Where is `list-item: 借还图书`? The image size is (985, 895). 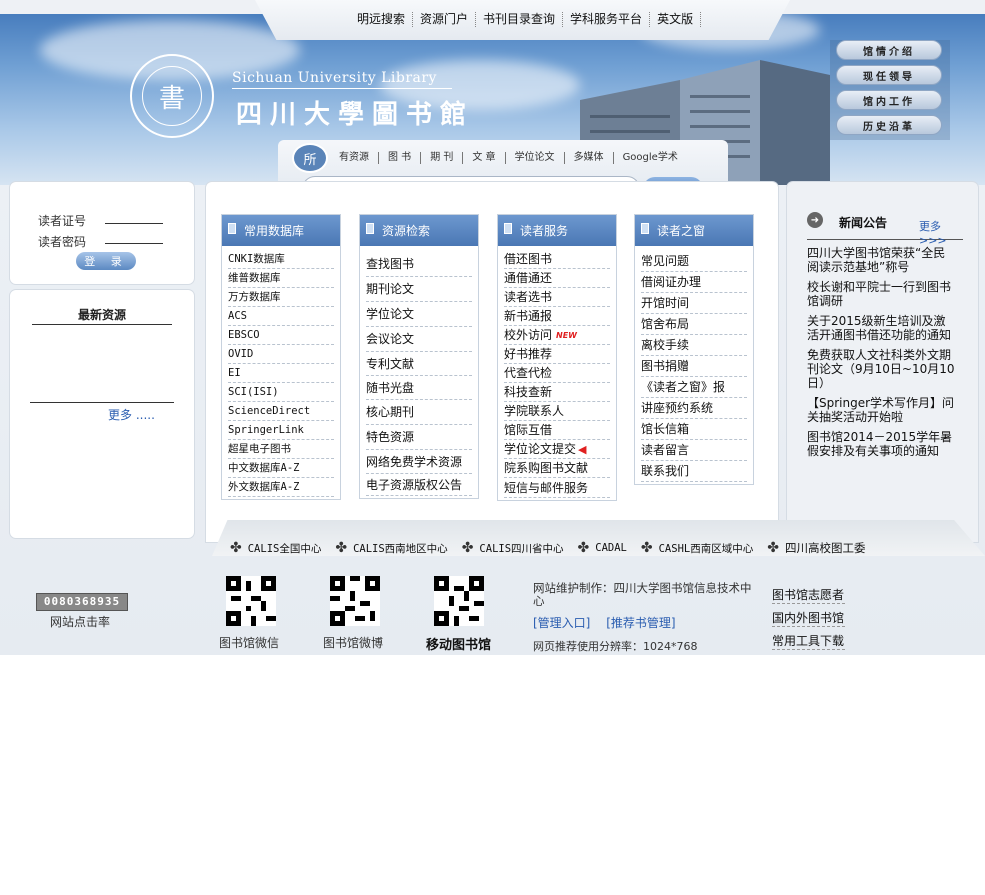
list-item: 借还图书 is located at coordinates (557, 259).